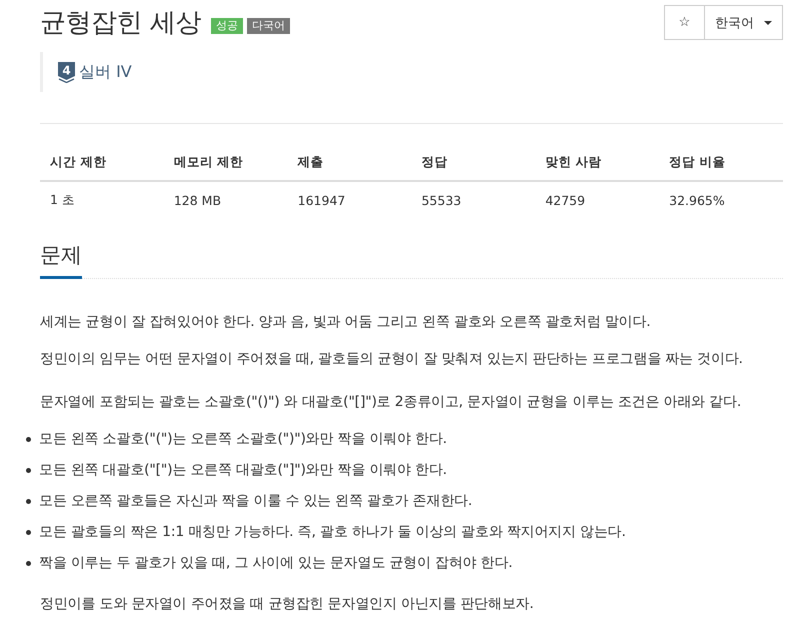 The image size is (800, 626). What do you see at coordinates (391, 402) in the screenshot?
I see `paragraph: 문자열에 포함되는 괄호는 소괄호("()") 와 대괄호("[]")로 2종류이고, 문자열이 균형을 이루는 조건은 아래와 같다.` at bounding box center [391, 402].